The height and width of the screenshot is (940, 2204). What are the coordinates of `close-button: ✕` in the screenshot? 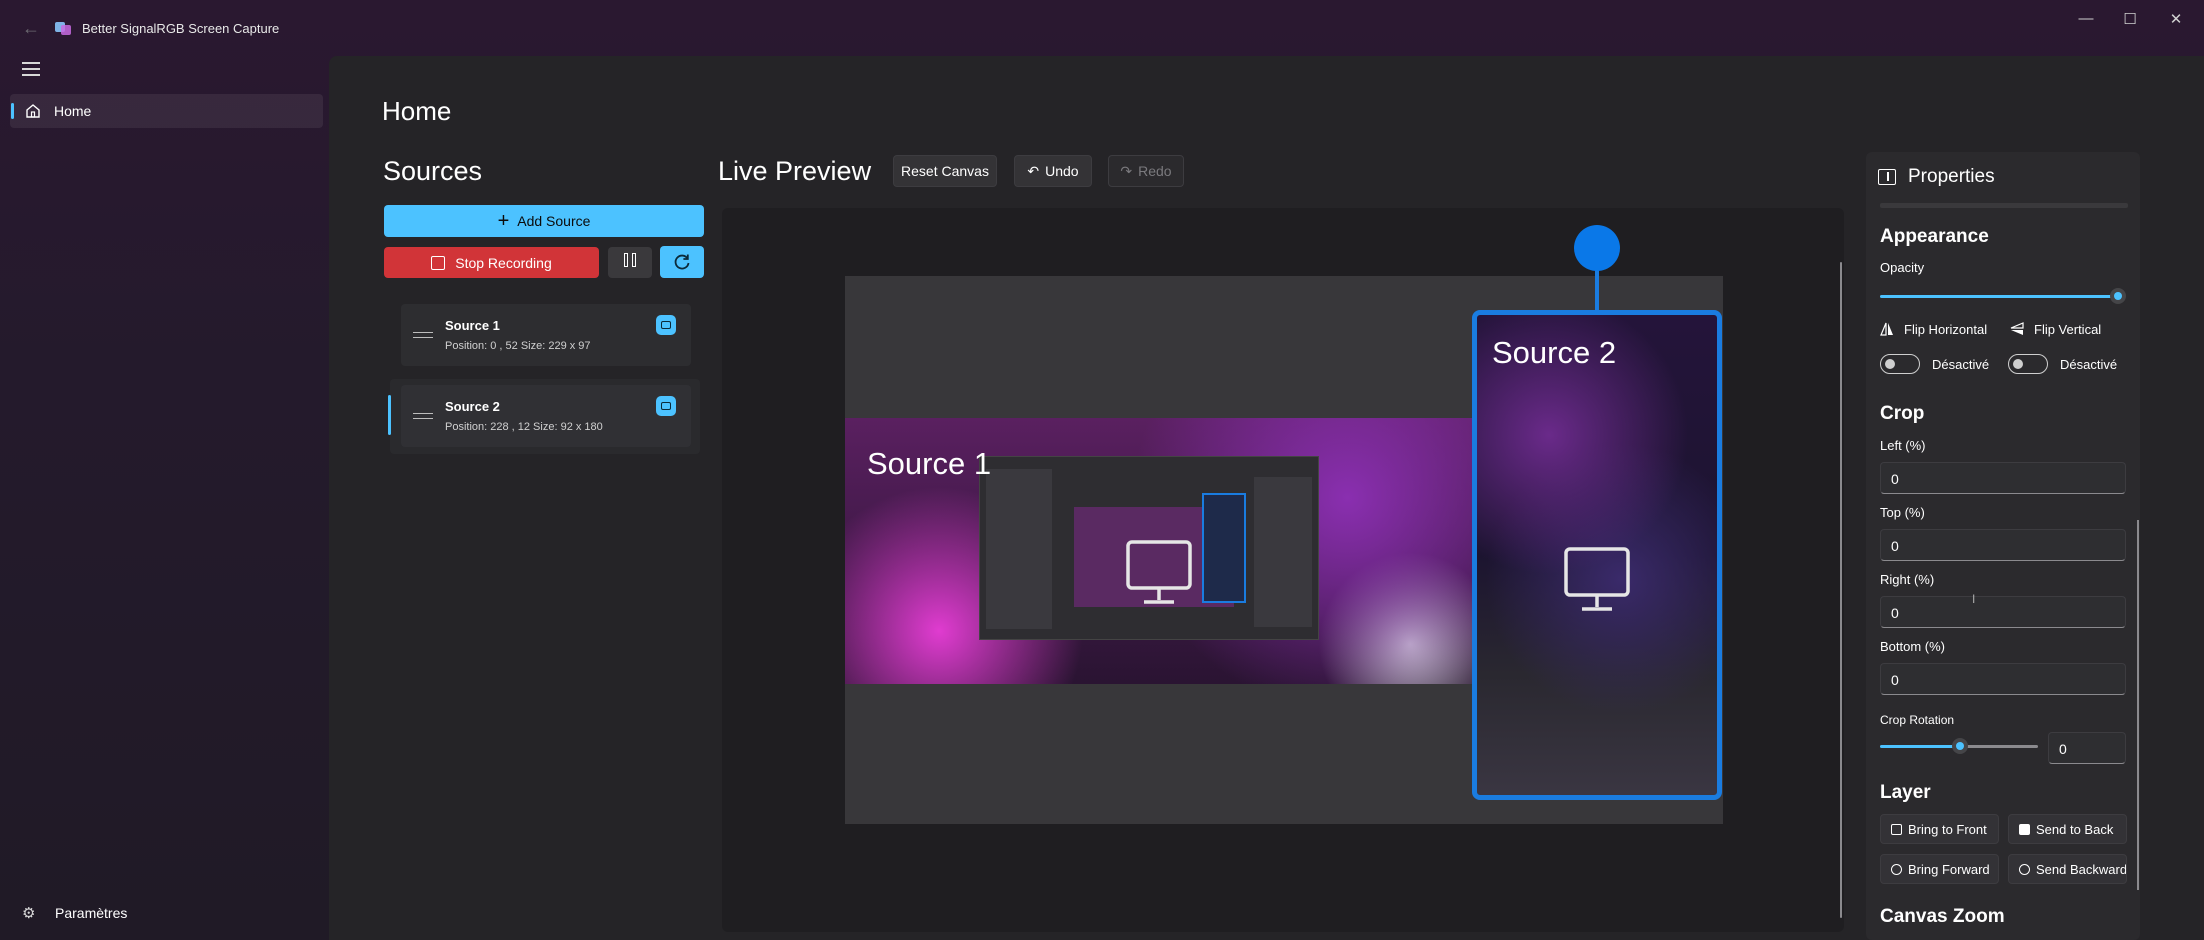 It's located at (2176, 21).